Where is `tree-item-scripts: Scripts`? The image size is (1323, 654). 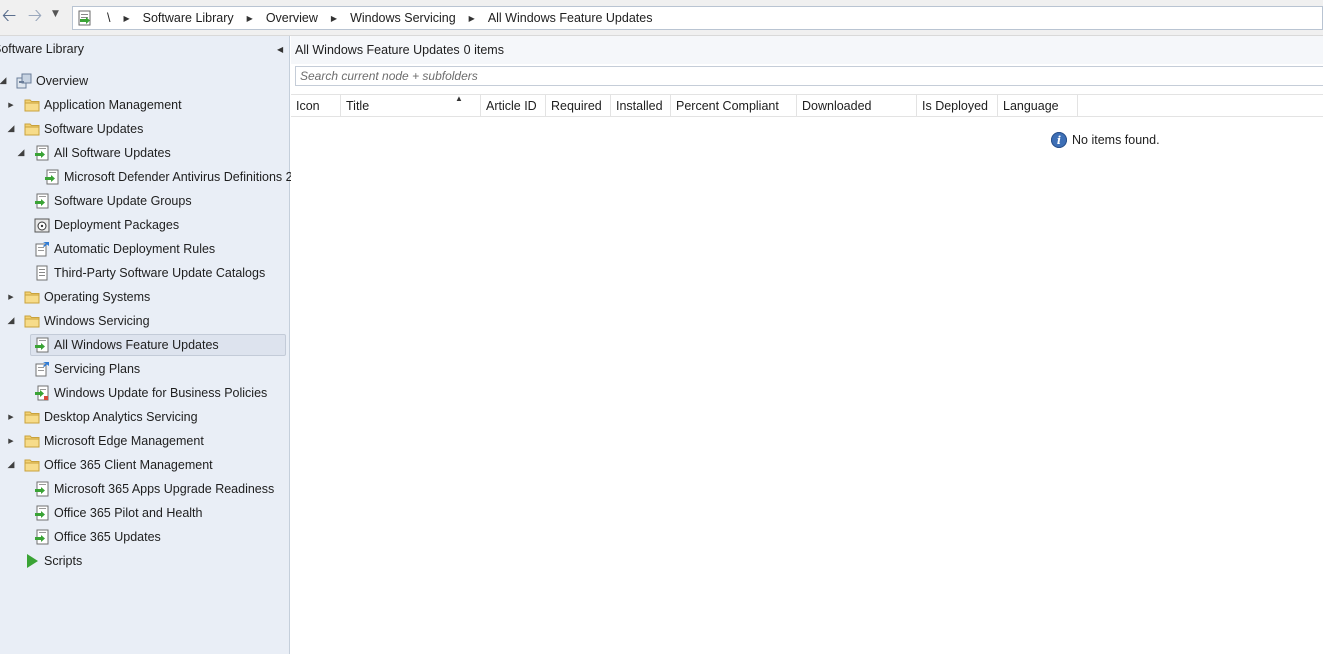
tree-item-scripts: Scripts is located at coordinates (53, 561).